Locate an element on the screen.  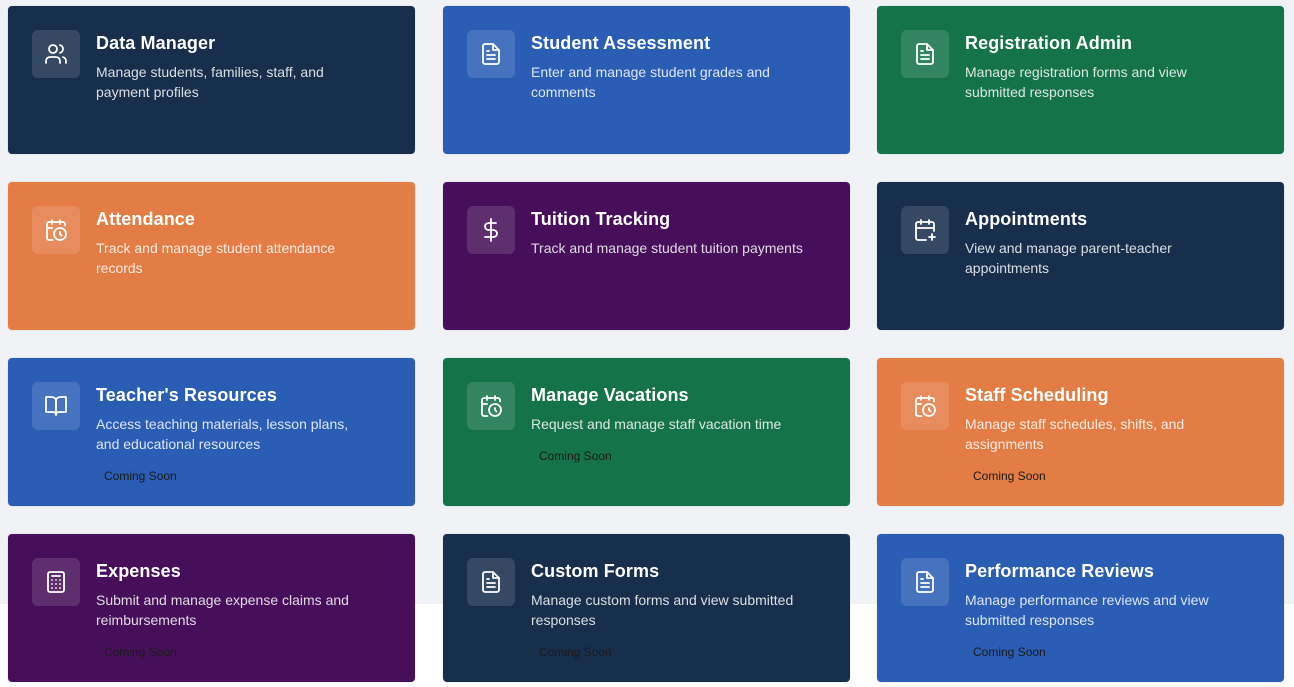
card-title: Performance Reviews is located at coordinates (1059, 571).